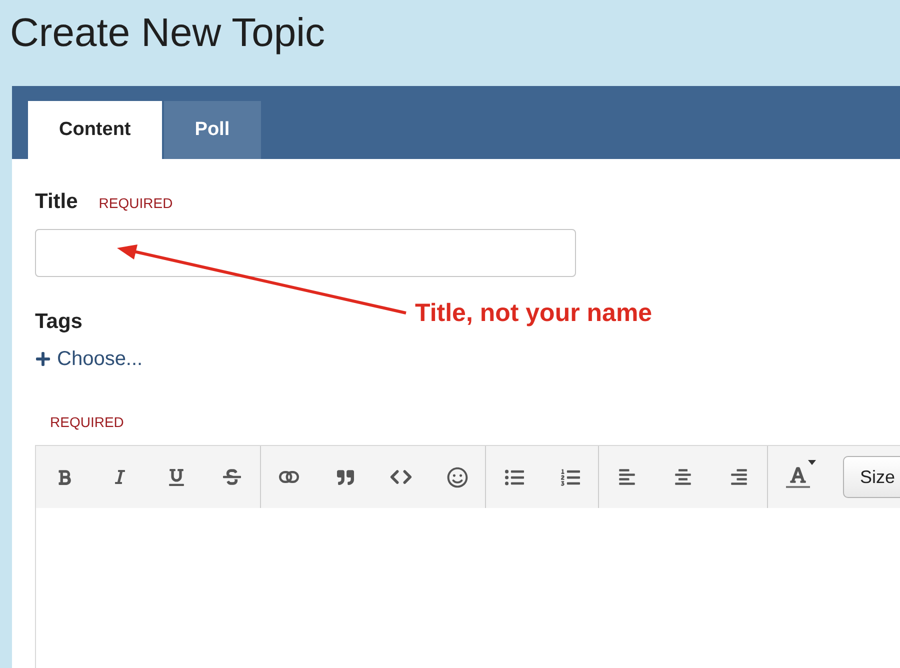 Image resolution: width=900 pixels, height=668 pixels. I want to click on align-right-icon, so click(739, 477).